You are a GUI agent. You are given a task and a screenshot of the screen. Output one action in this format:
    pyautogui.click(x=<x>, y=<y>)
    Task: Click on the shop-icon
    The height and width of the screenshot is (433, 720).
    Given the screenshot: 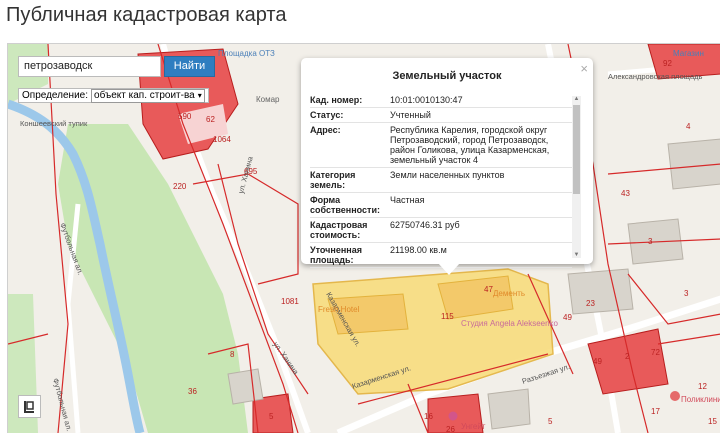 What is the action you would take?
    pyautogui.click(x=453, y=416)
    